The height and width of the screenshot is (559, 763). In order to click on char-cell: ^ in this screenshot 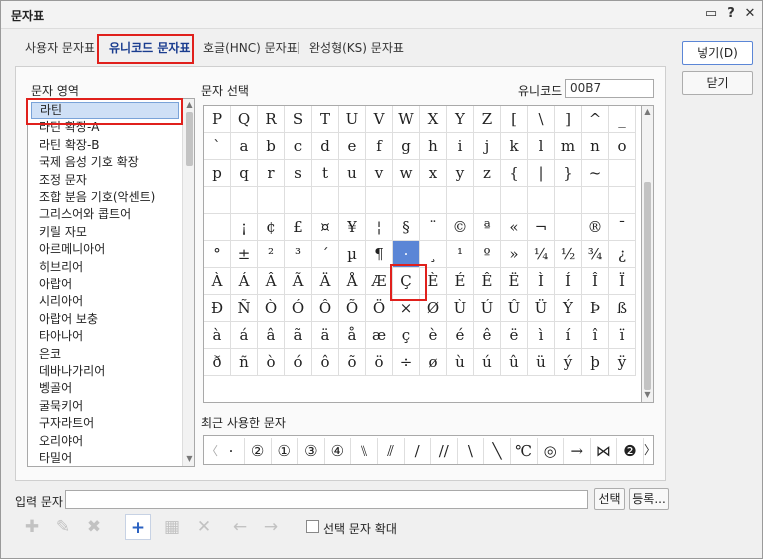, I will do `click(595, 119)`.